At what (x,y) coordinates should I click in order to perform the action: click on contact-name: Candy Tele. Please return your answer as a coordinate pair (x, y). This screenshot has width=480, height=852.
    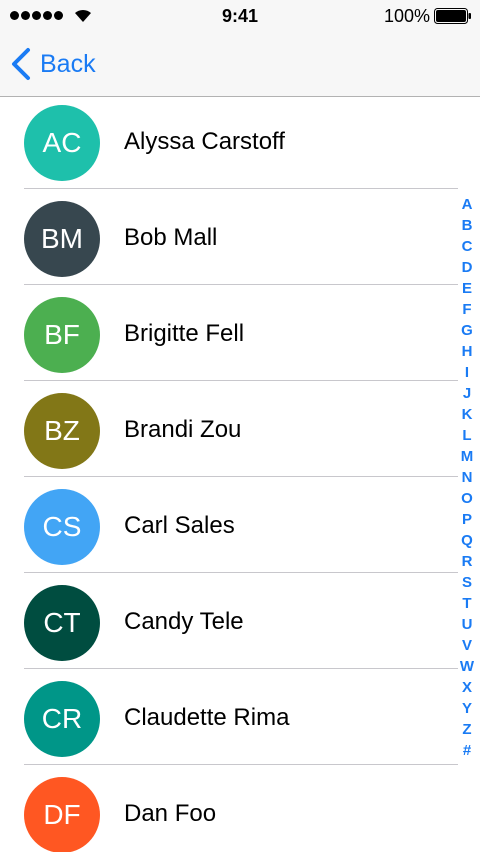
    Looking at the image, I should click on (184, 621).